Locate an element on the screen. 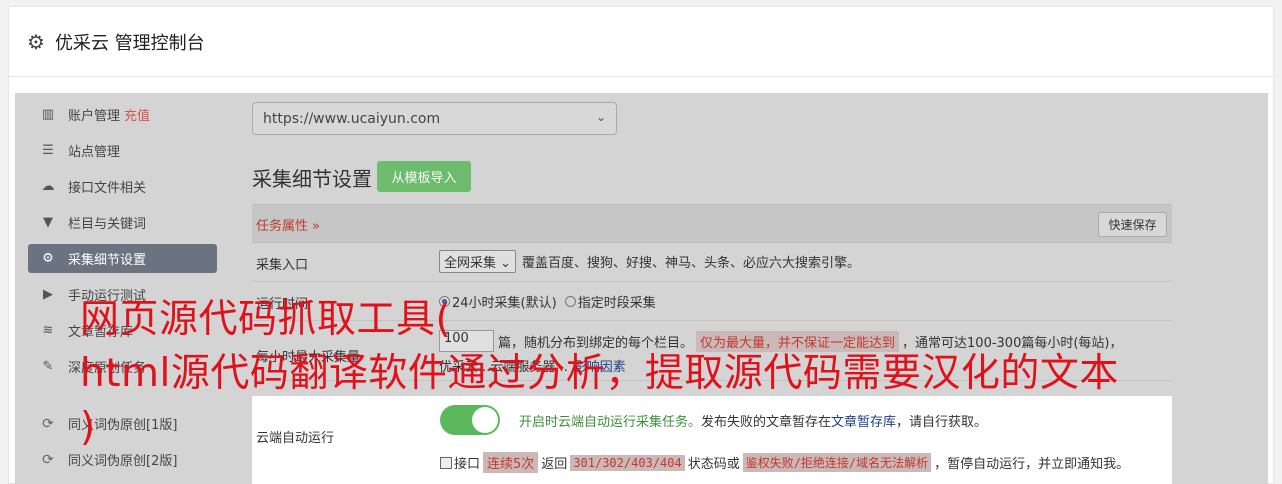  radio-scheduled-label: 指定时段采集 is located at coordinates (616, 303).